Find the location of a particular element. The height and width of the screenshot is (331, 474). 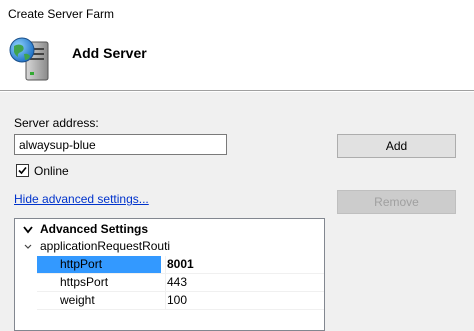

grid-group-row: applicationRequestRouti is located at coordinates (169, 246).